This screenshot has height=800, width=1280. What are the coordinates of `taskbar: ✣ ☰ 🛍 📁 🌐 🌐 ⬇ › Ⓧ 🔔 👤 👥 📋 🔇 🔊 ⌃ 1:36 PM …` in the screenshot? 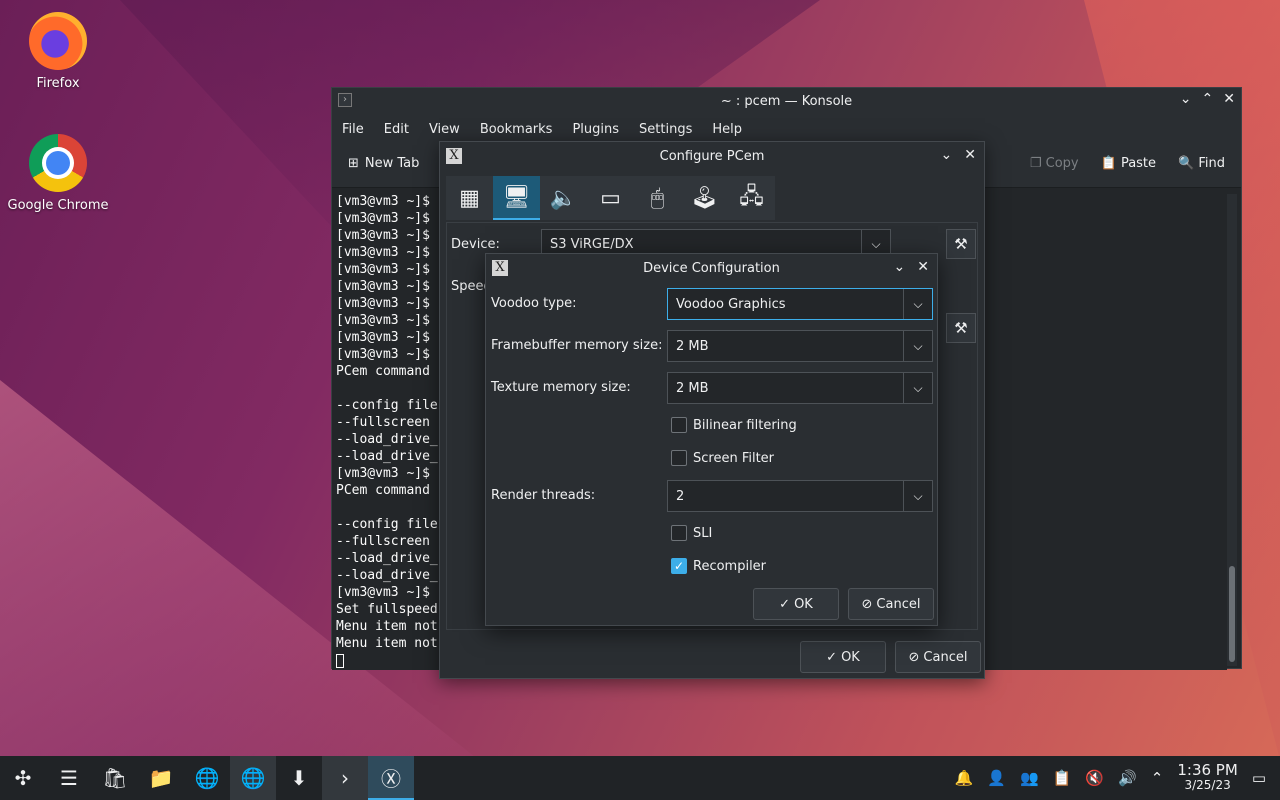 It's located at (640, 778).